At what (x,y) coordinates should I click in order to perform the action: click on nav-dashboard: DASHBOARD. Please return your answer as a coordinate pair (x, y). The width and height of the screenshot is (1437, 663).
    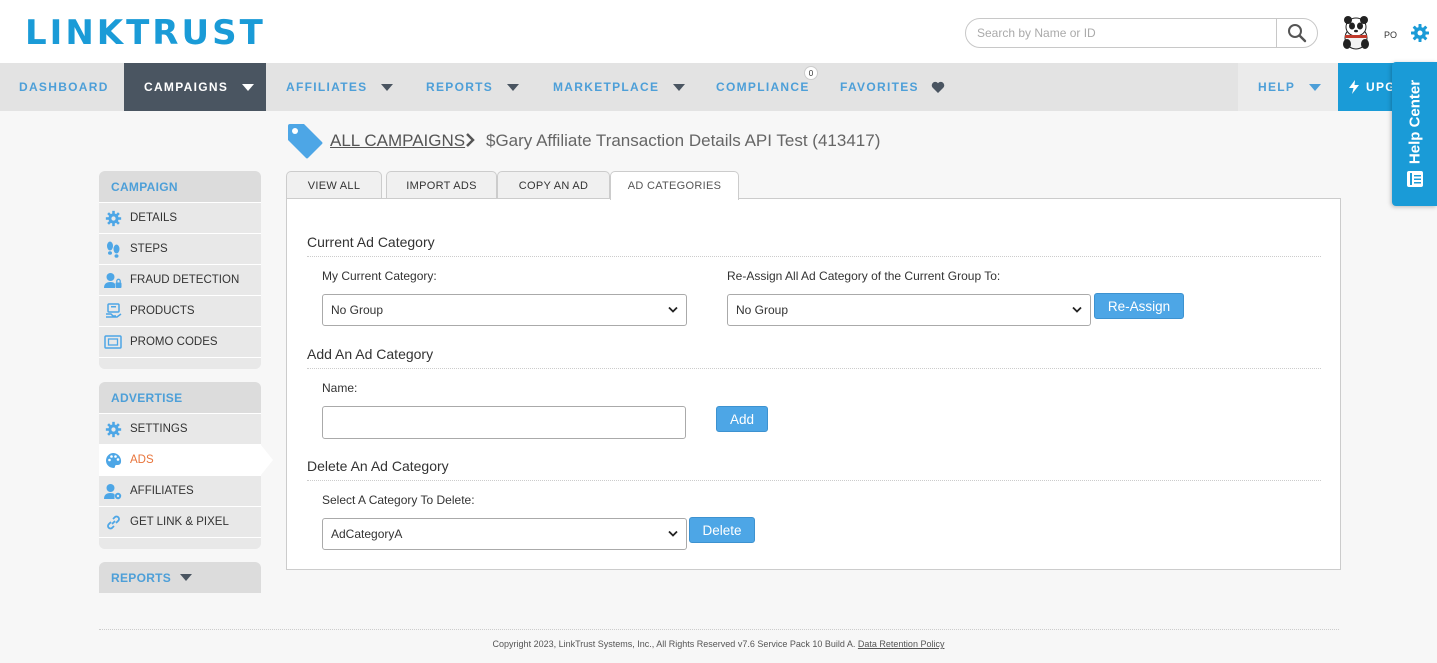
    Looking at the image, I should click on (64, 87).